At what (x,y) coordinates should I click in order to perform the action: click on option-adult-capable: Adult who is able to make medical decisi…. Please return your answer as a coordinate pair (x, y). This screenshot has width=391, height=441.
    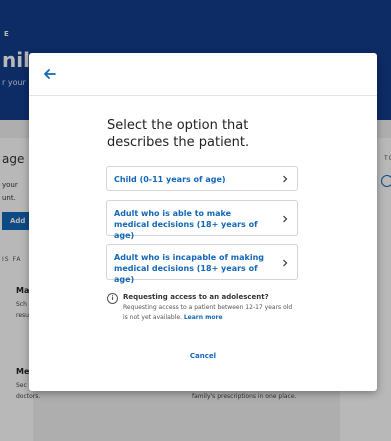
    Looking at the image, I should click on (202, 220).